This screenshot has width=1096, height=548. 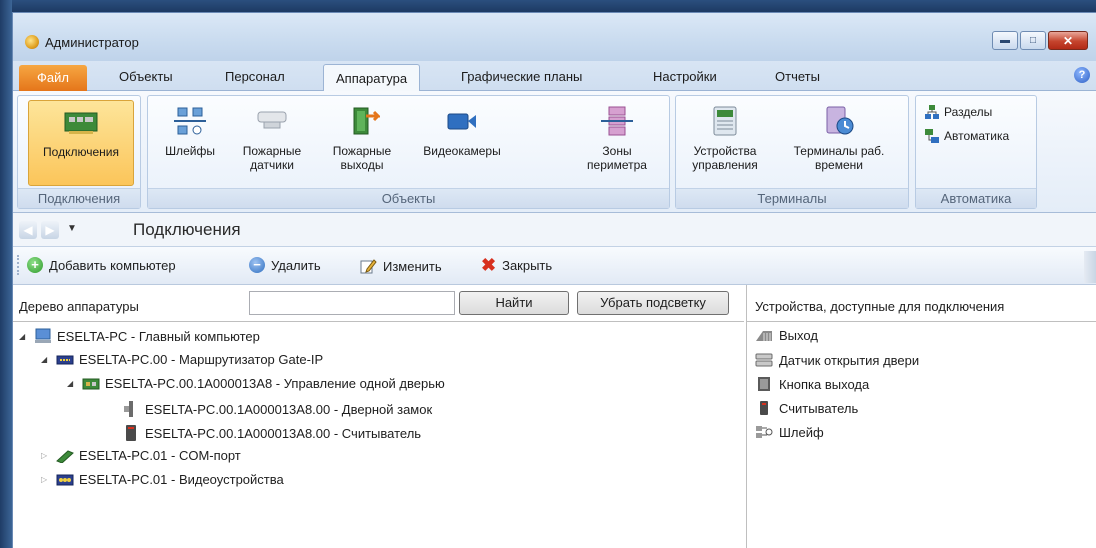 What do you see at coordinates (839, 151) in the screenshot?
I see `time-terminals-label-1: Терминалы раб.` at bounding box center [839, 151].